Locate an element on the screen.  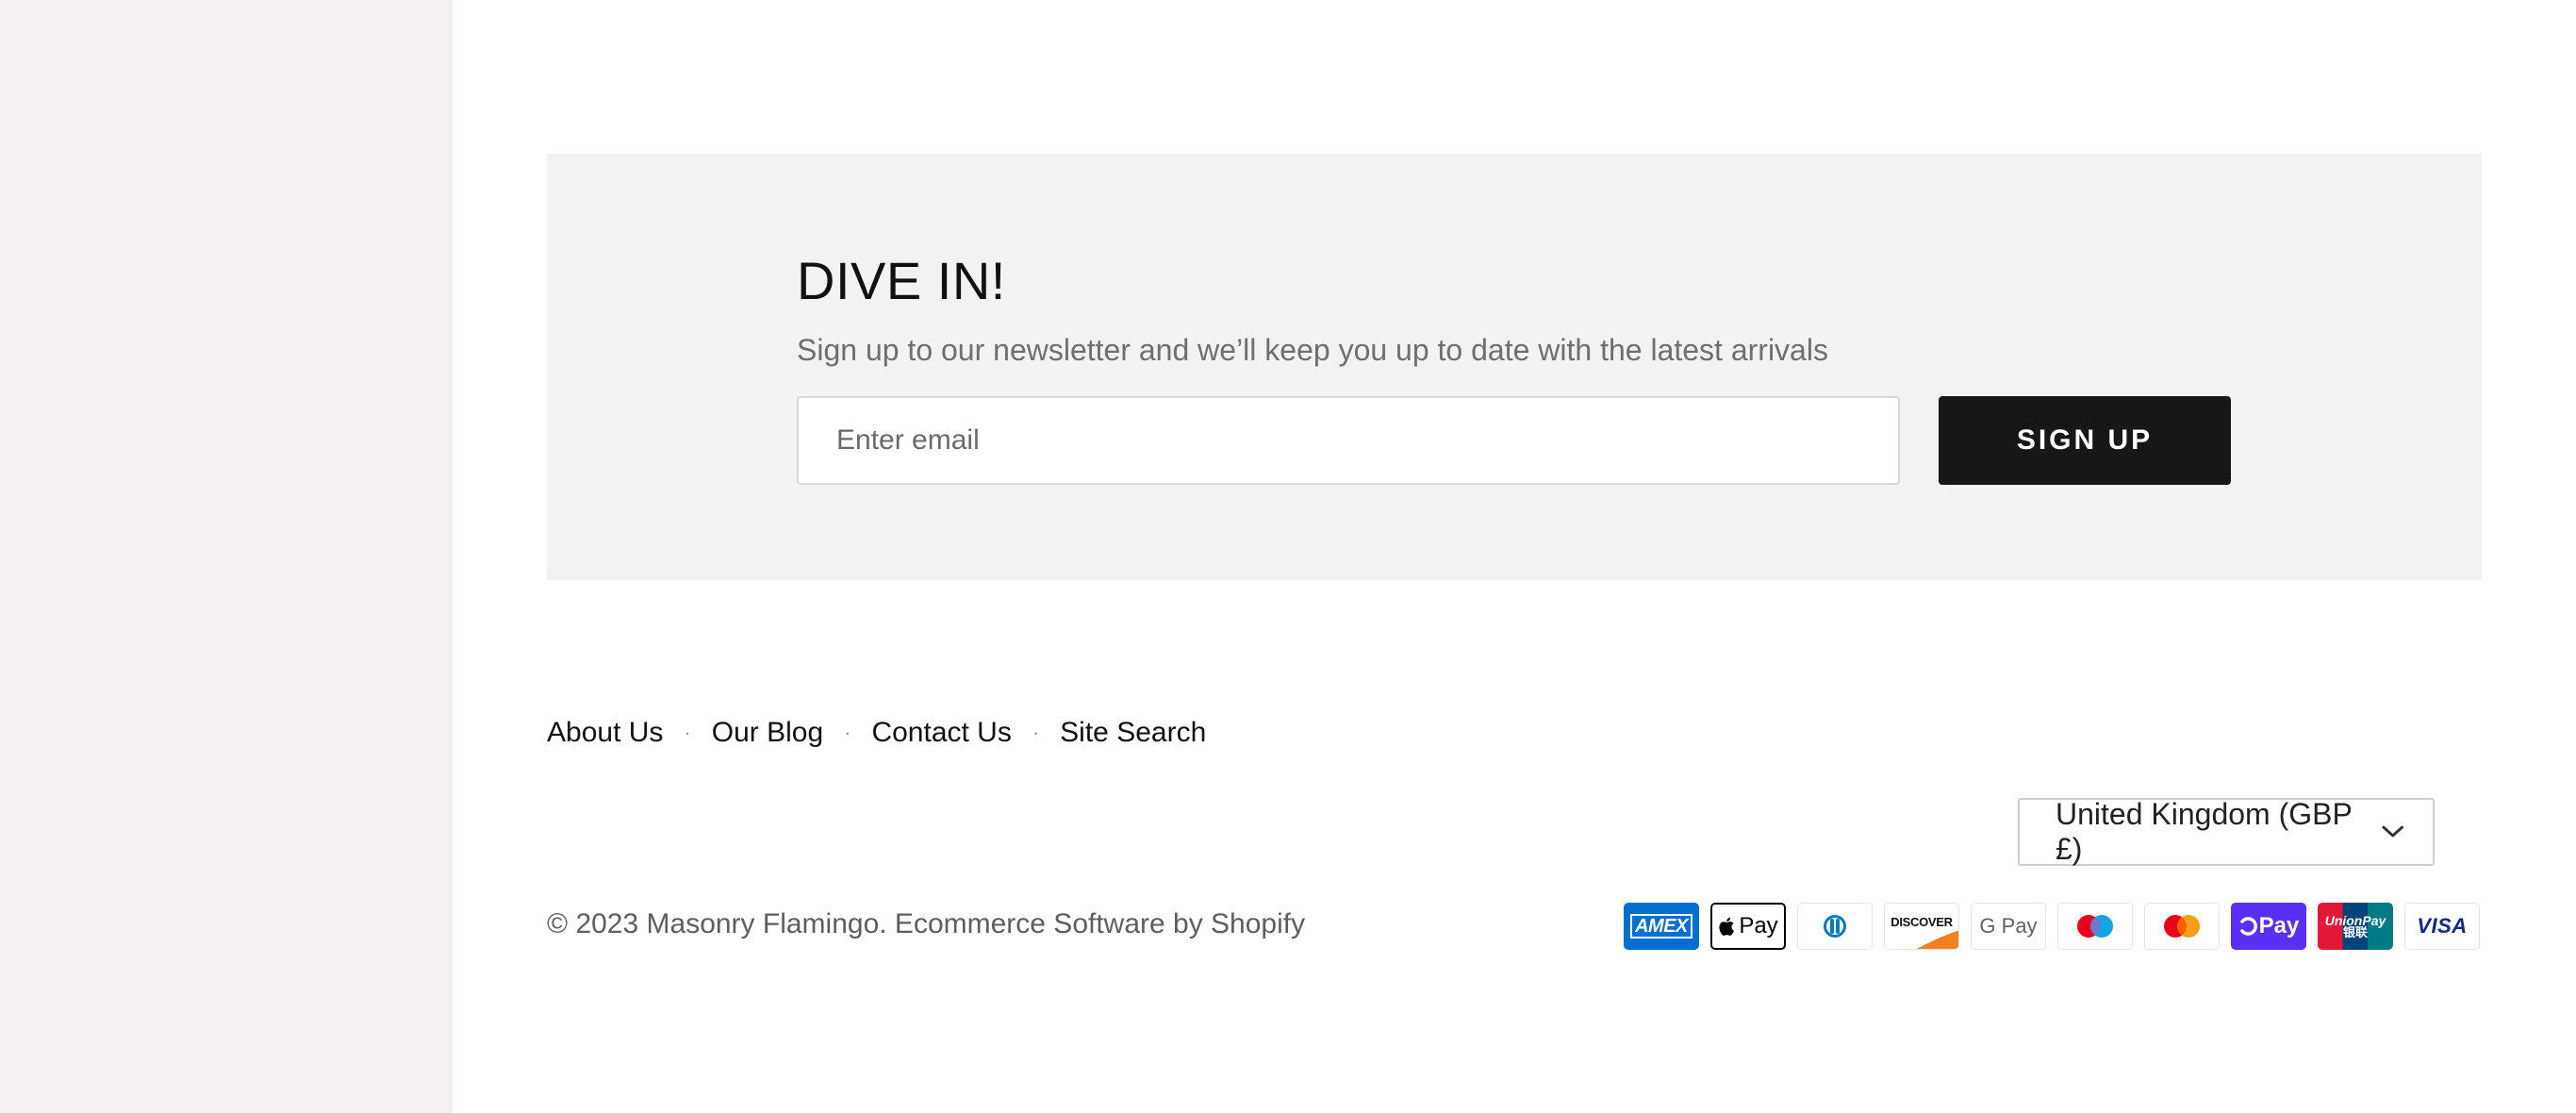
maestro-icon is located at coordinates (2095, 926).